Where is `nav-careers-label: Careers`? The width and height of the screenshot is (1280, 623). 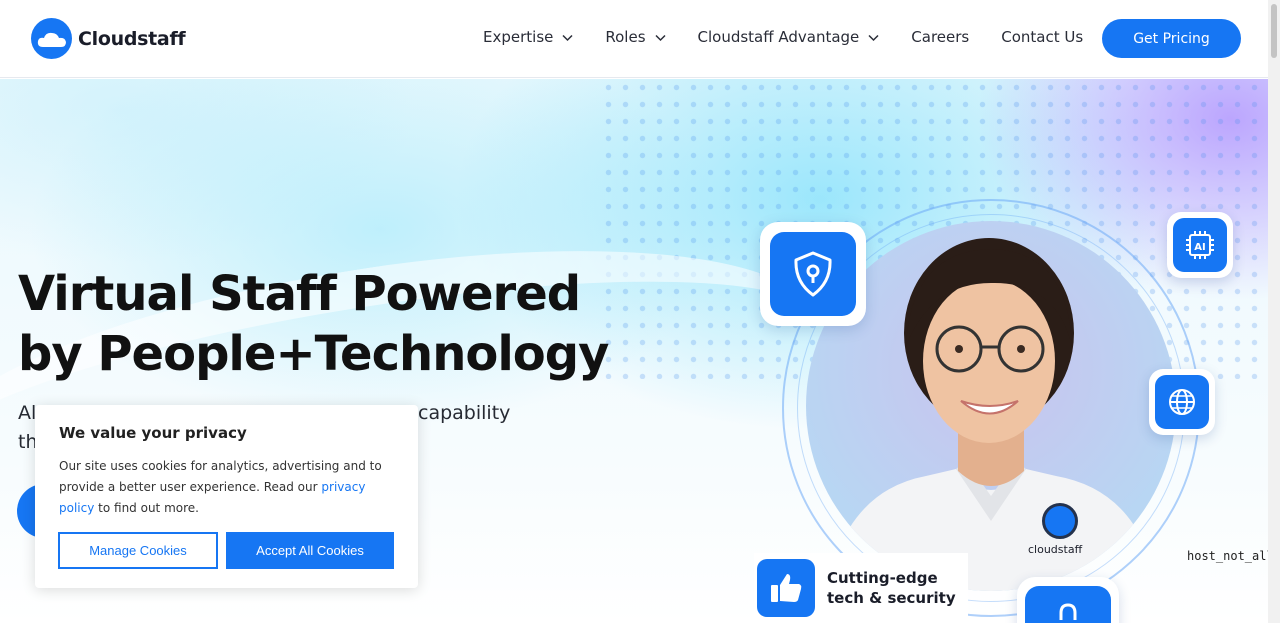 nav-careers-label: Careers is located at coordinates (940, 37).